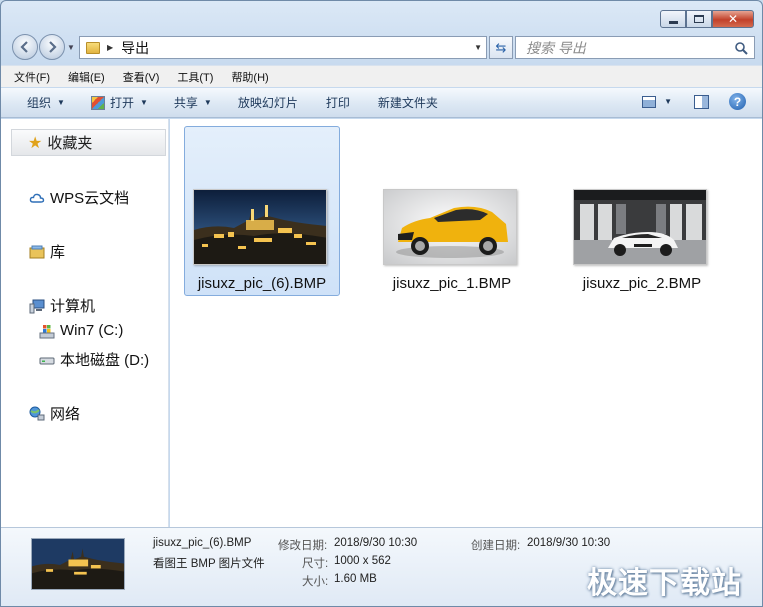 This screenshot has width=763, height=607. What do you see at coordinates (478, 47) in the screenshot?
I see `address-dropdown-icon: ▼` at bounding box center [478, 47].